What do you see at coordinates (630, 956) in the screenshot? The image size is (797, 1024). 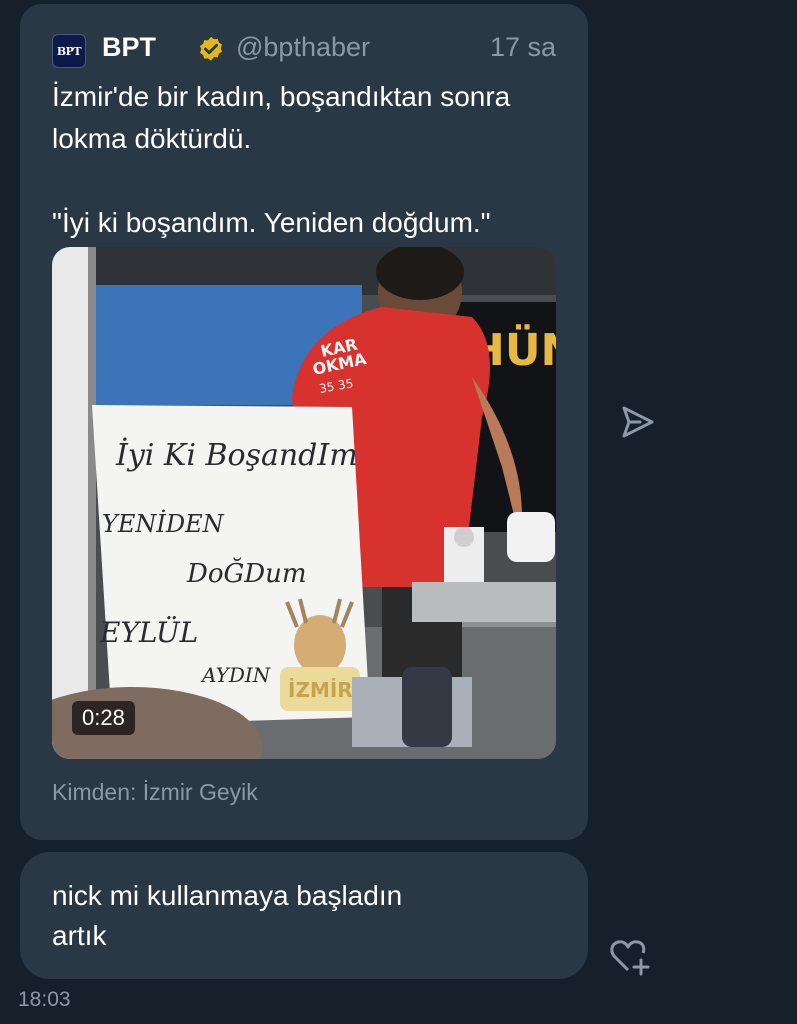 I see `add-reaction-icon` at bounding box center [630, 956].